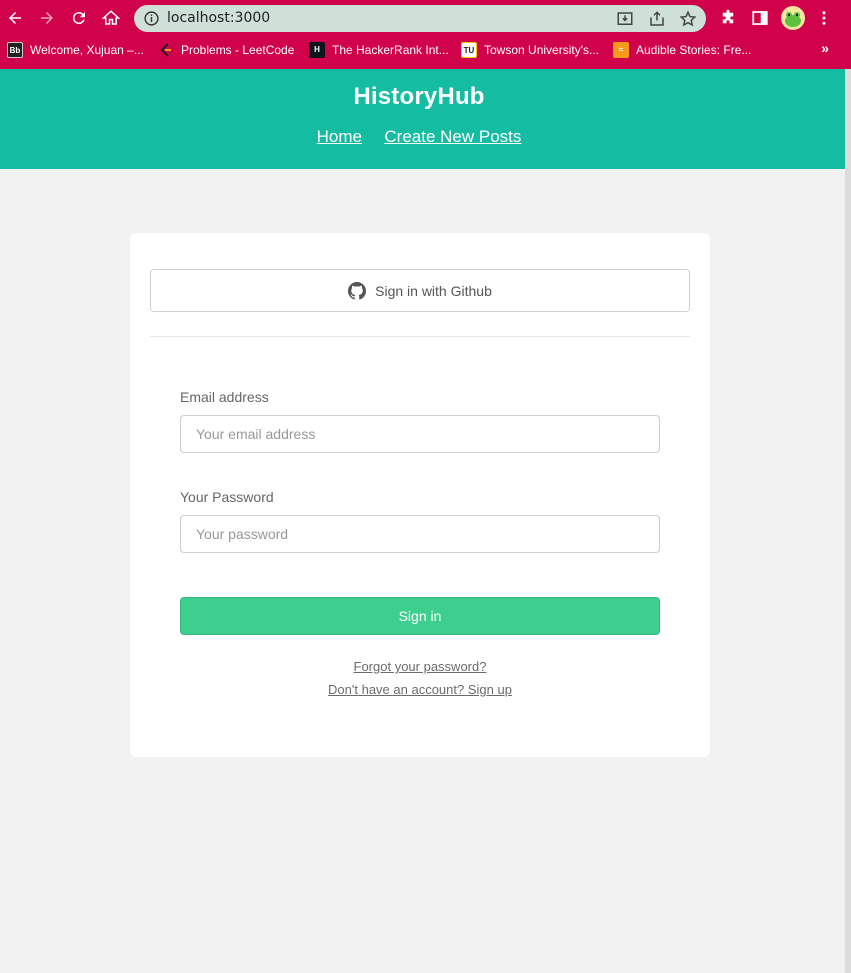 This screenshot has height=973, width=851. I want to click on leetcode-icon, so click(166, 50).